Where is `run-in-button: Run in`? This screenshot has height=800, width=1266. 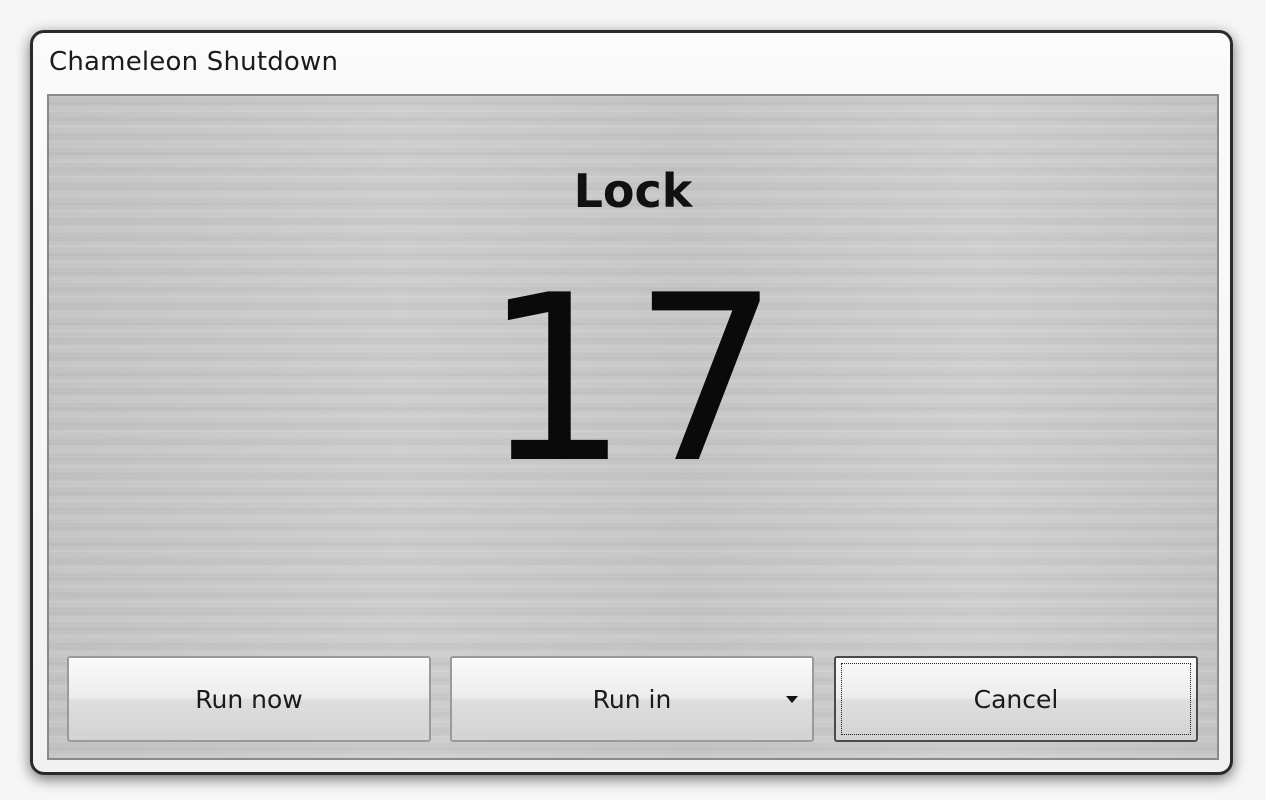 run-in-button: Run in is located at coordinates (632, 699).